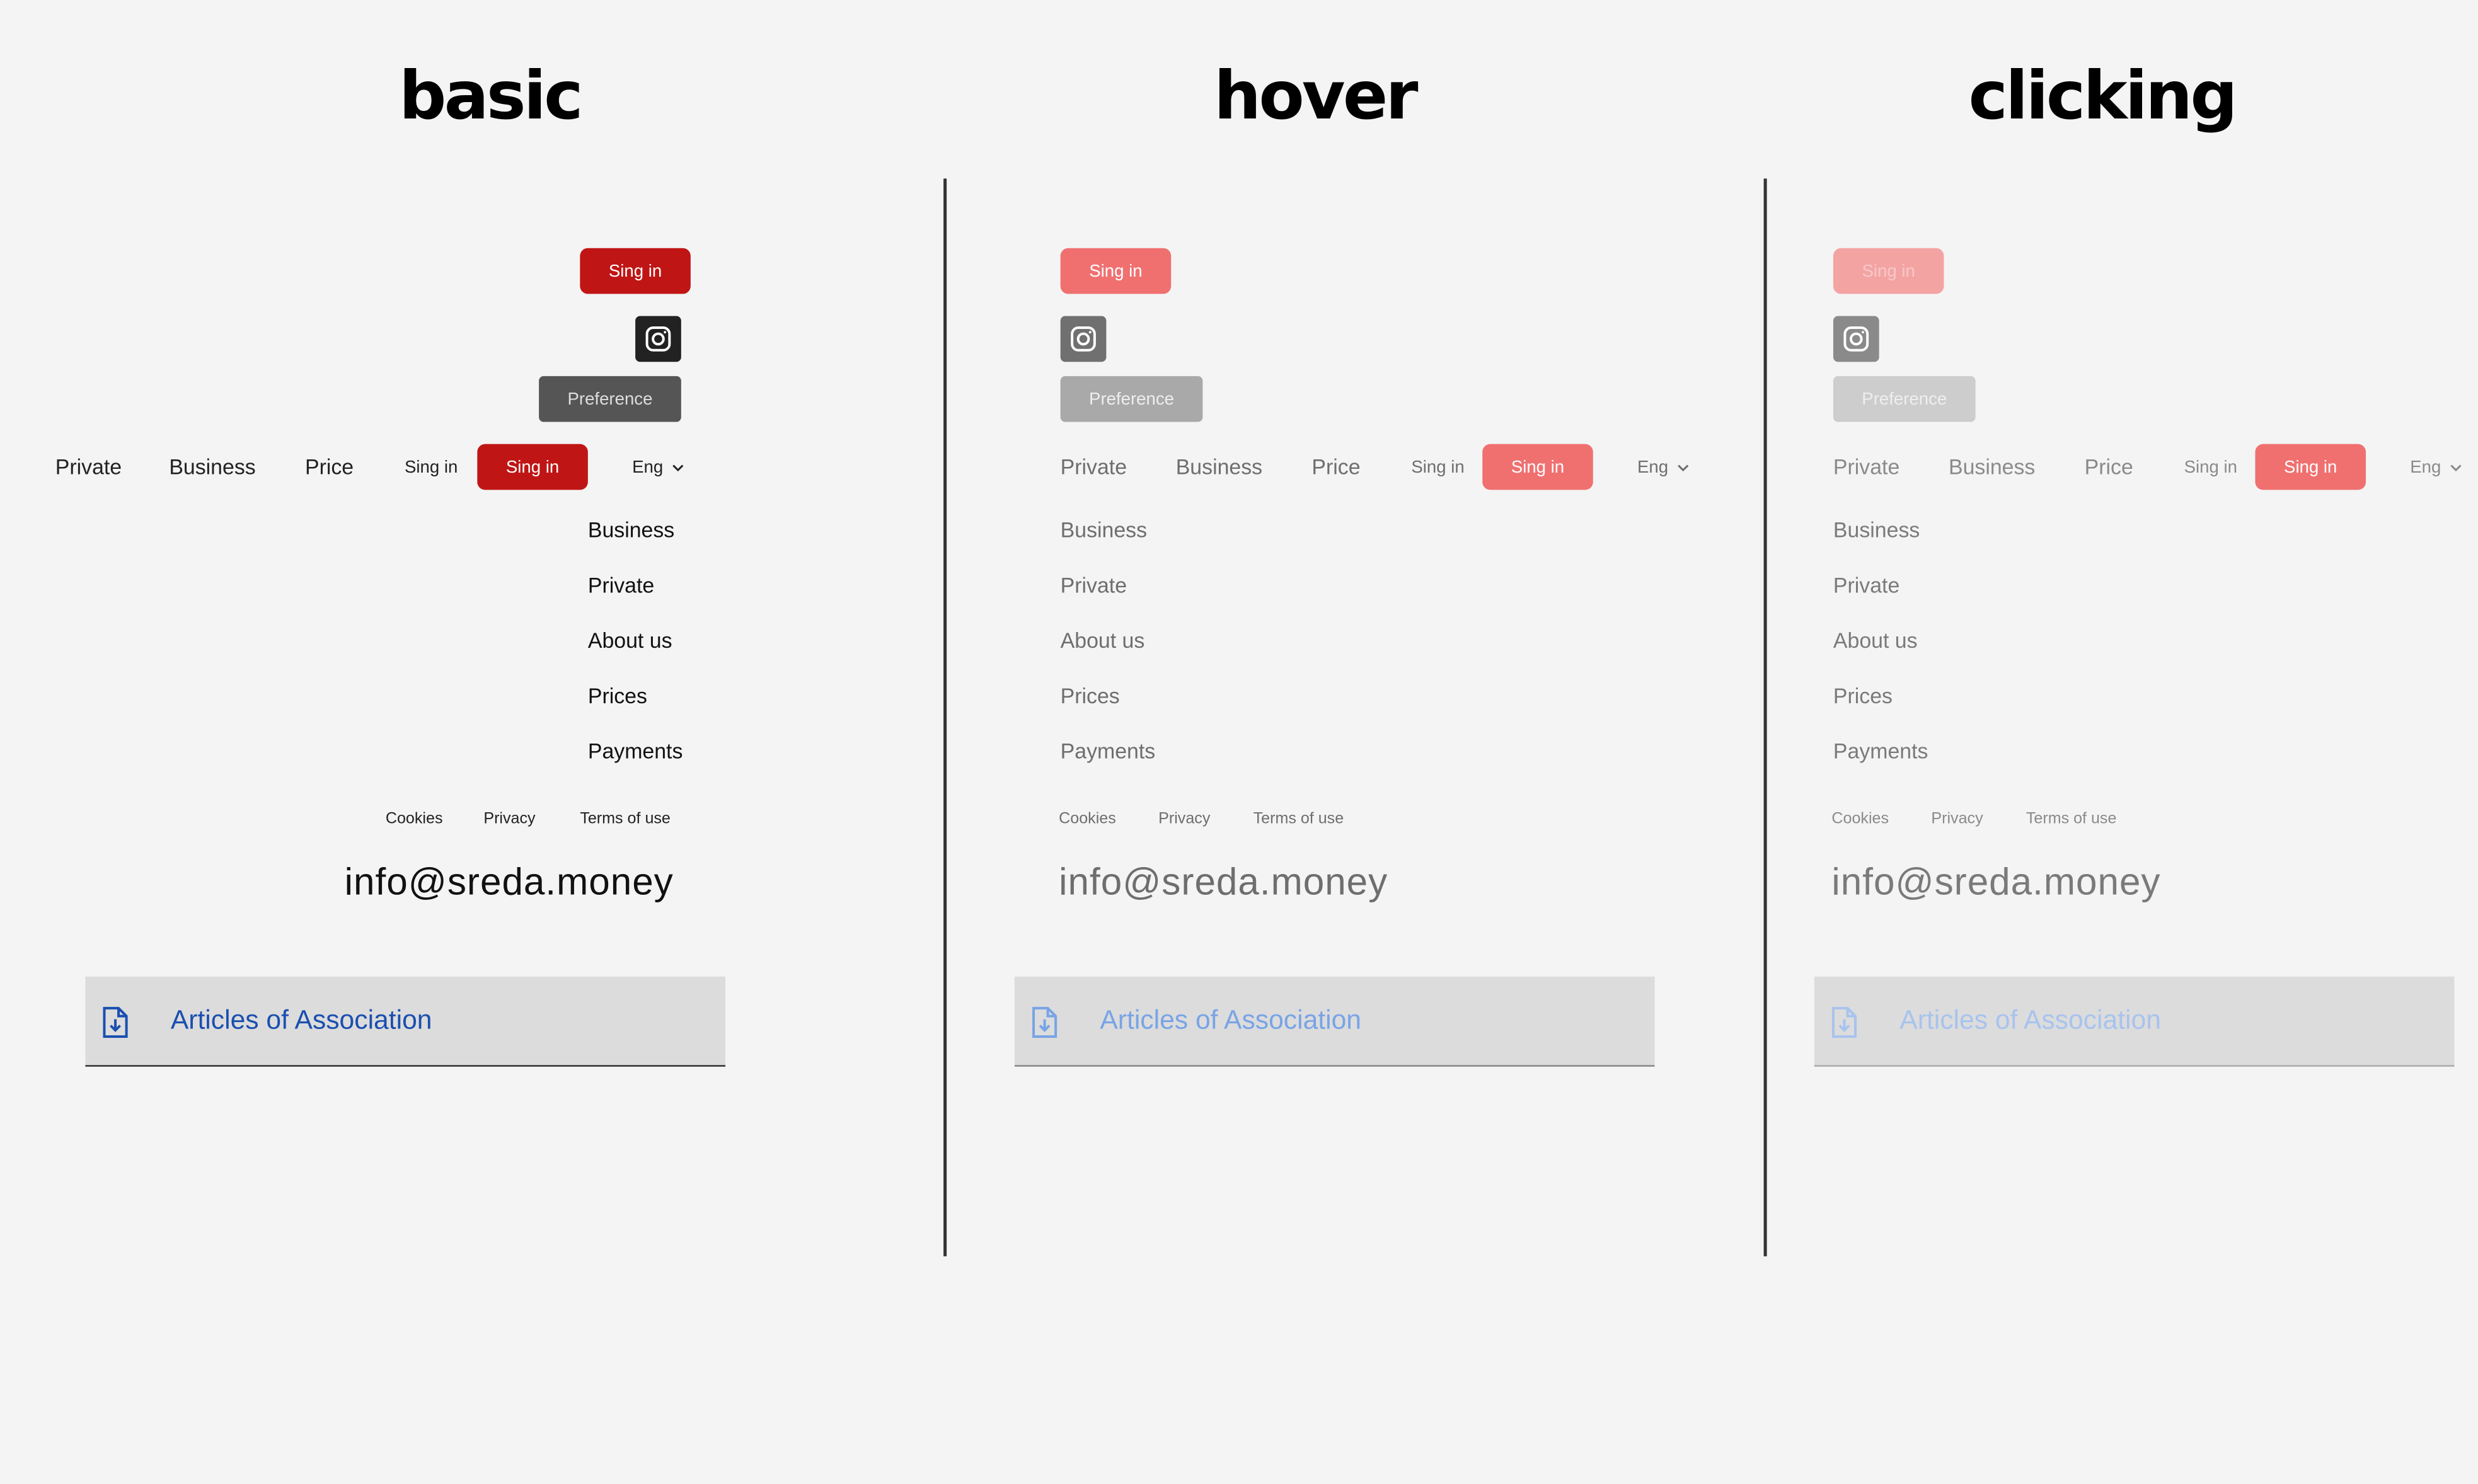 This screenshot has height=1484, width=2478. Describe the element at coordinates (2102, 96) in the screenshot. I see `state-title-clicking: clicking` at that location.